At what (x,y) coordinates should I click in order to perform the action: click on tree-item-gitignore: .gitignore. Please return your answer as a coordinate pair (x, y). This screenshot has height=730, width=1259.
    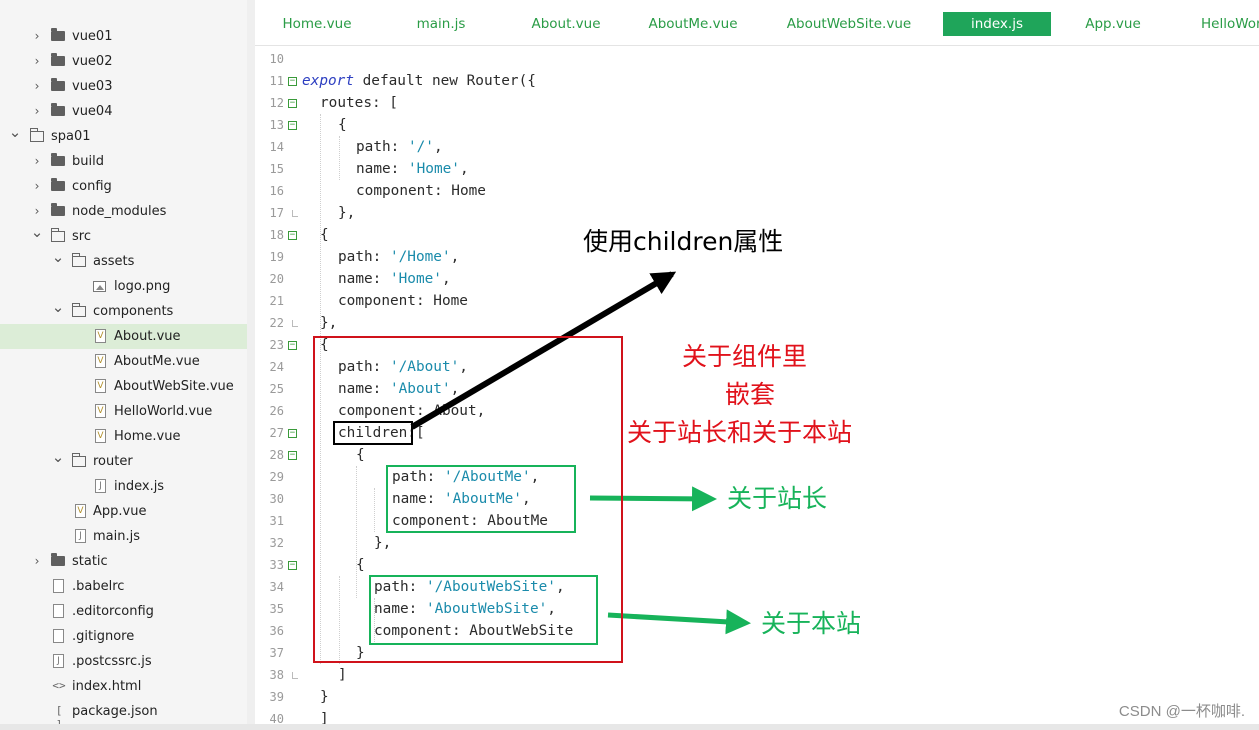
    Looking at the image, I should click on (123, 636).